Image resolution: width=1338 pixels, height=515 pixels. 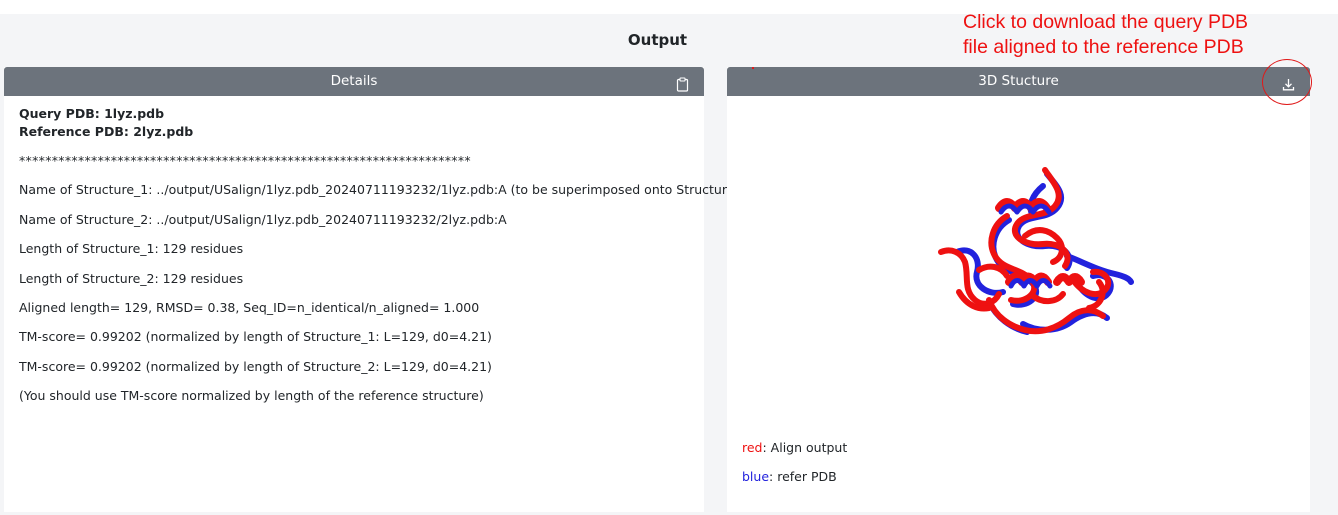 What do you see at coordinates (92, 113) in the screenshot?
I see `query-pdb: Query PDB: 1lyz.pdb` at bounding box center [92, 113].